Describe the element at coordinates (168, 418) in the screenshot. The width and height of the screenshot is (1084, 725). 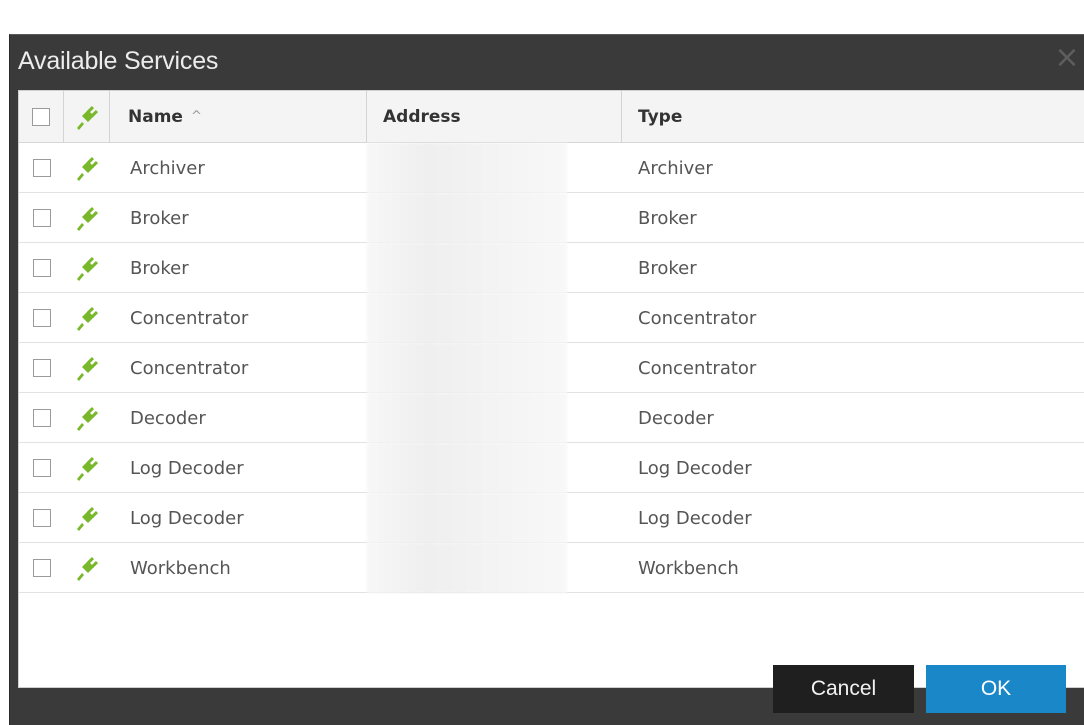
I see `service-name: Decoder` at that location.